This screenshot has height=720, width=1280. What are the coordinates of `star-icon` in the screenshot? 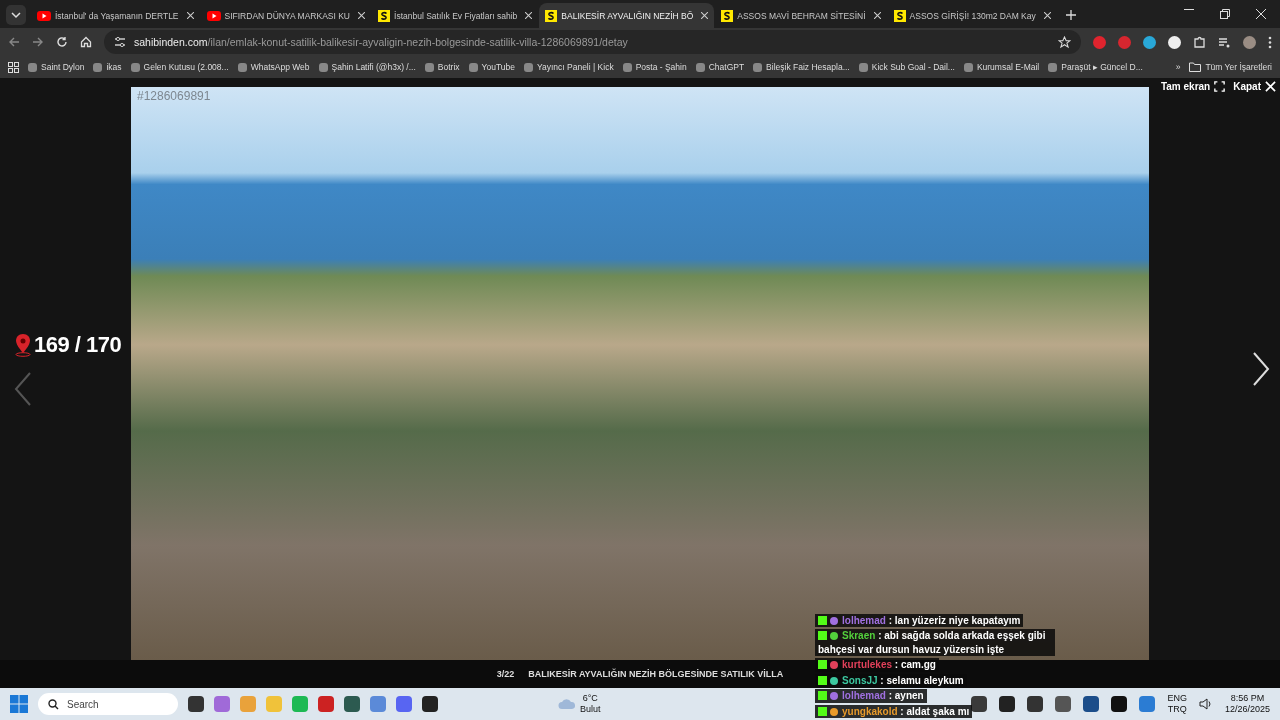 It's located at (1064, 42).